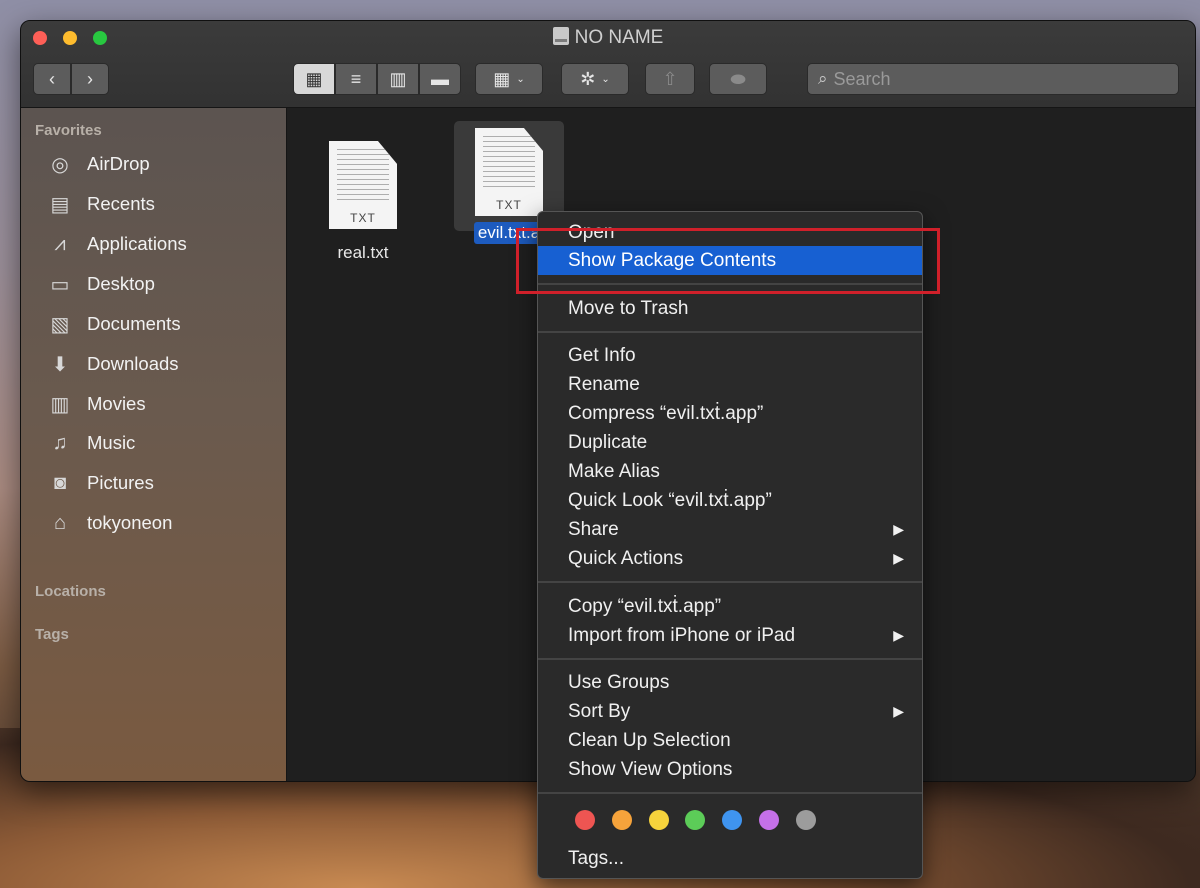 This screenshot has width=1200, height=888. I want to click on file-name: real.txt, so click(363, 252).